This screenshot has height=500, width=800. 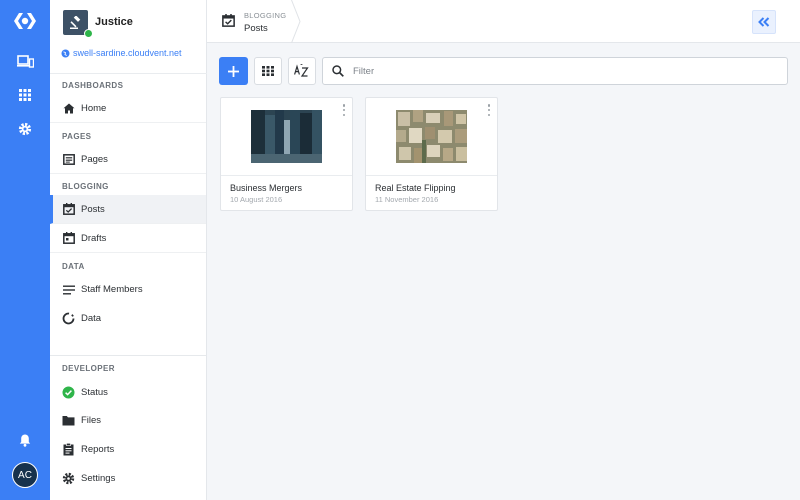 What do you see at coordinates (128, 108) in the screenshot?
I see `sidebar-item-home: Home` at bounding box center [128, 108].